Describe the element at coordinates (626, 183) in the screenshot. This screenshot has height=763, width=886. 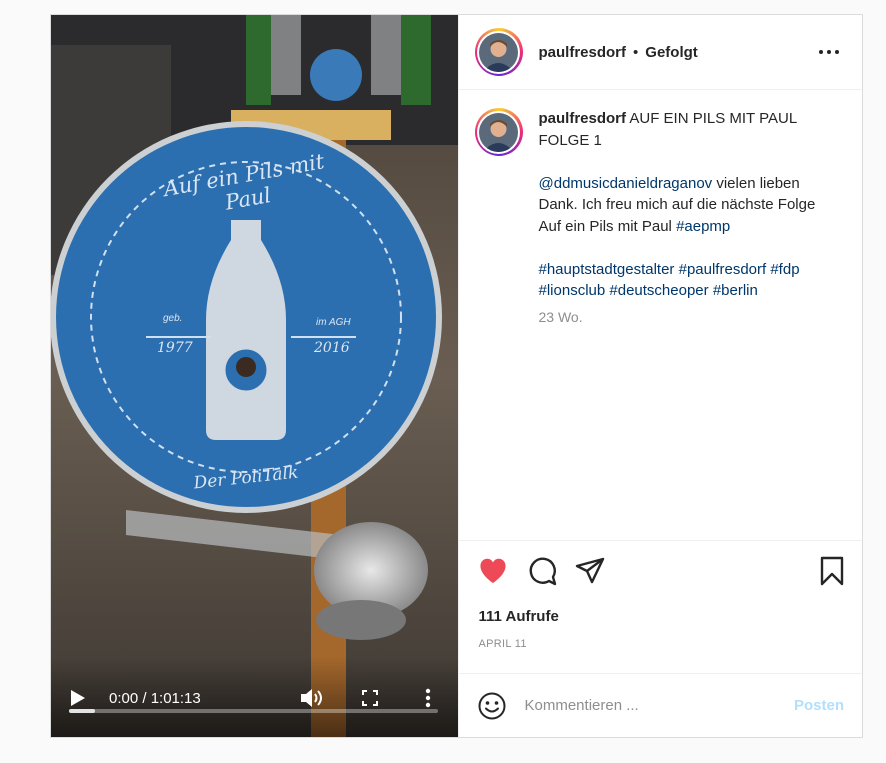
I see `caption-mention: @ddmusicdanieldraganov` at that location.